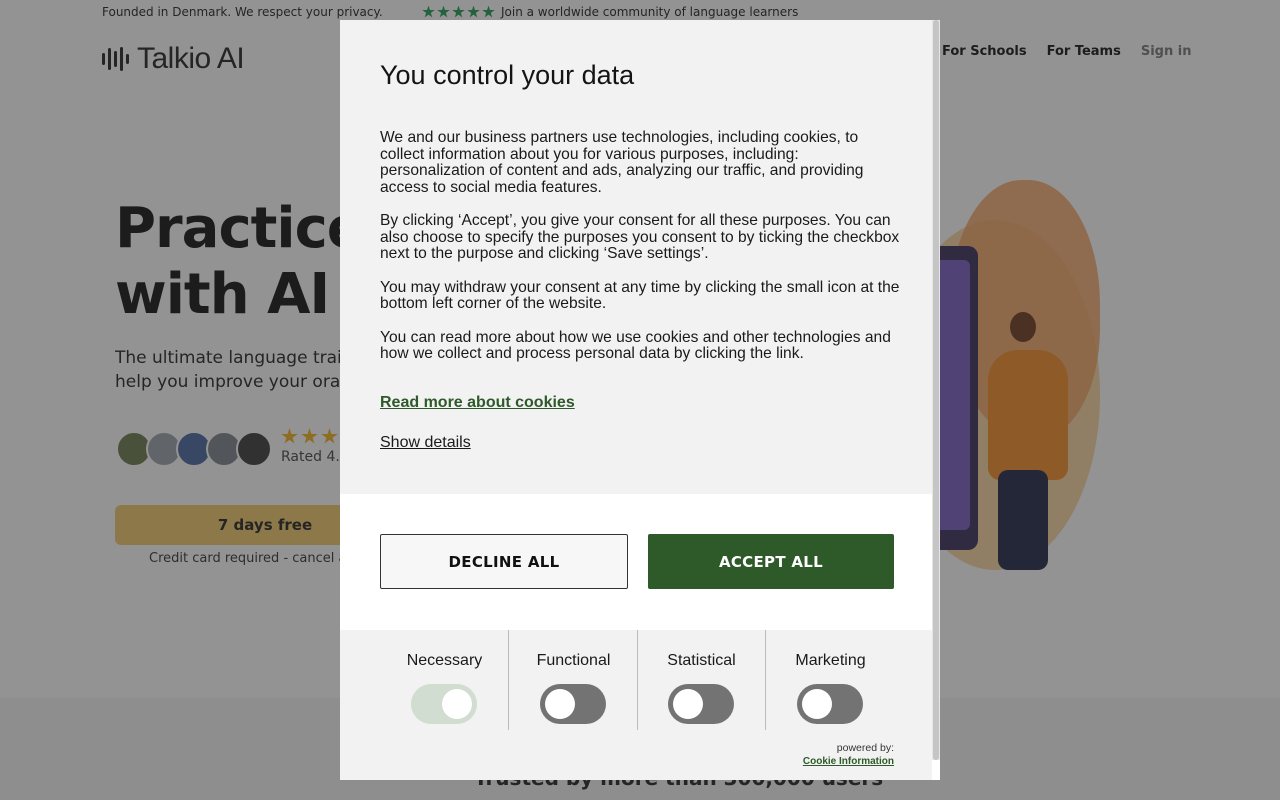  I want to click on category-functional: Functional, so click(573, 680).